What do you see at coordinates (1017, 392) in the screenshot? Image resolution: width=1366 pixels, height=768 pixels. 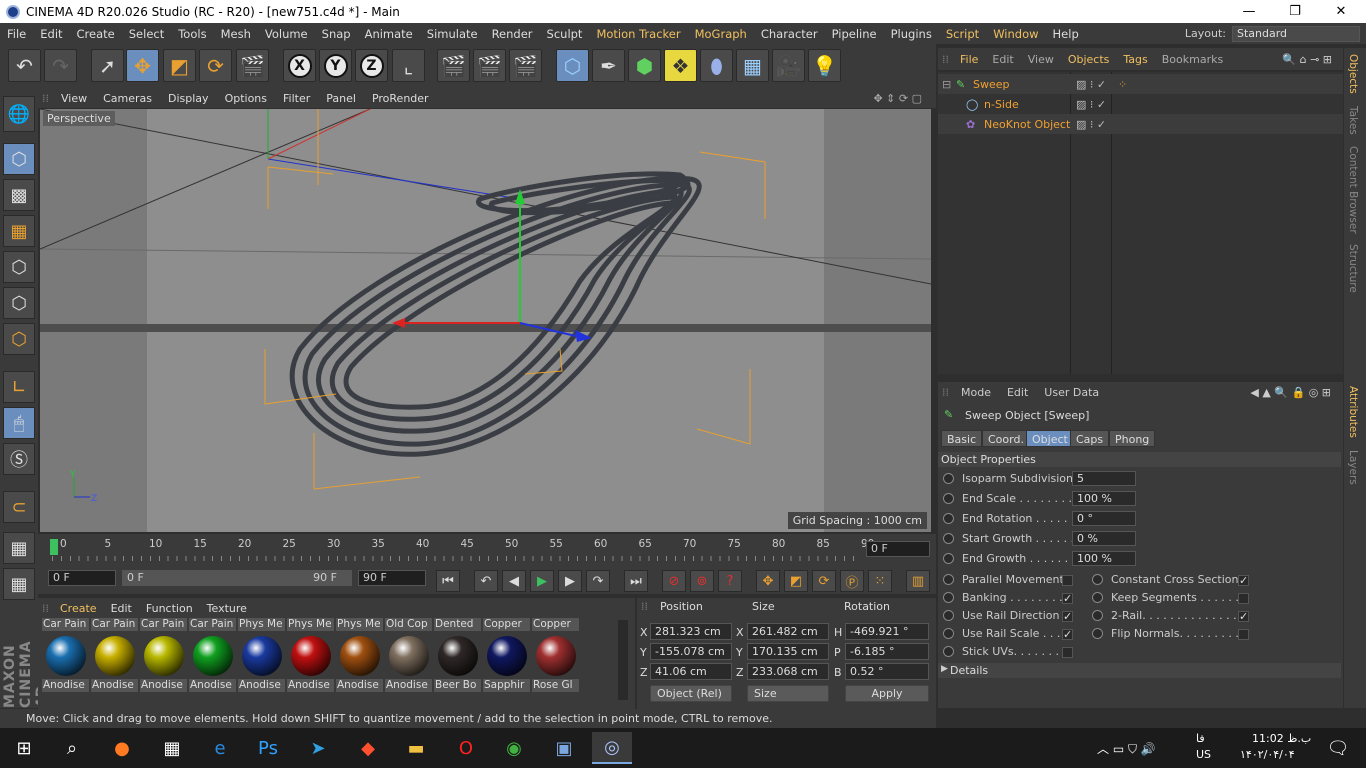 I see `attr-menu-edit: Edit` at bounding box center [1017, 392].